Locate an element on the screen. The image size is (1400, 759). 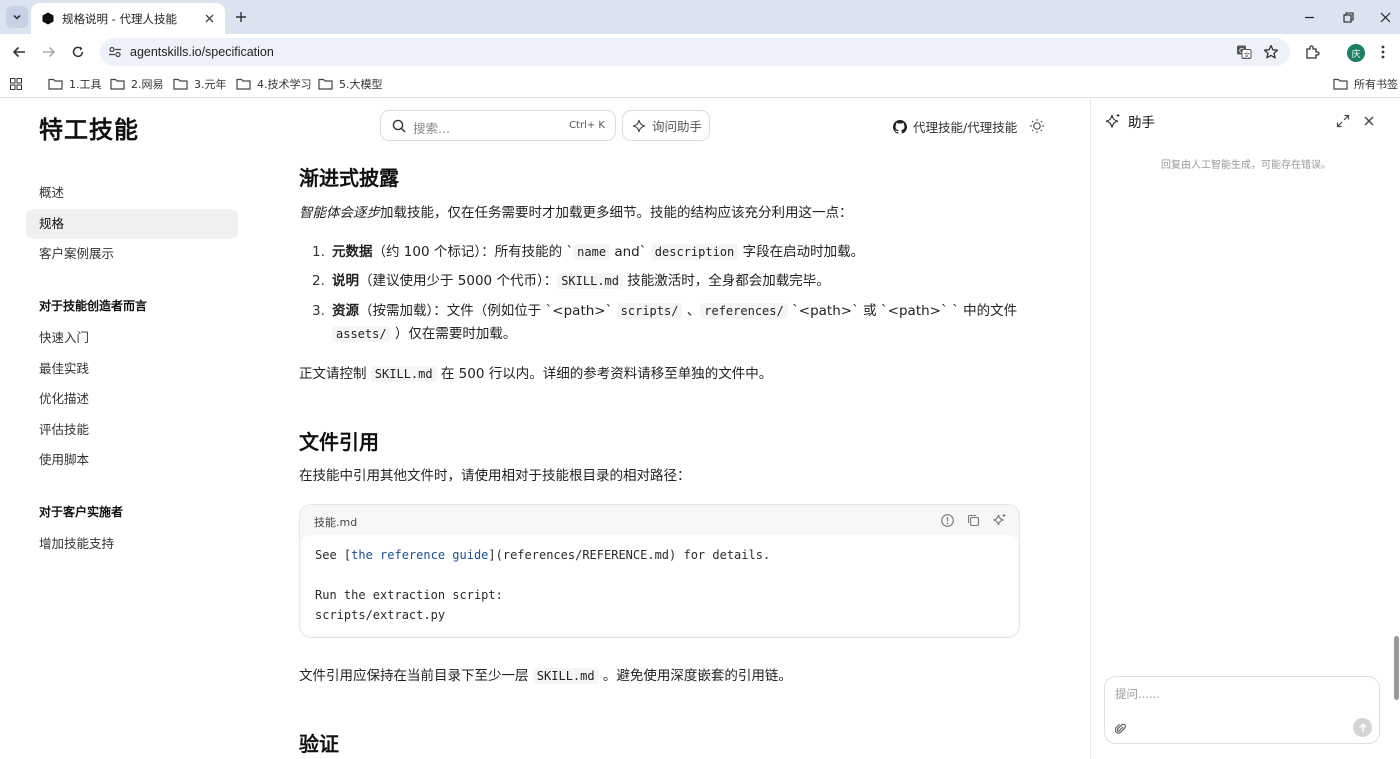
code-line: Run the extraction script: is located at coordinates (409, 595).